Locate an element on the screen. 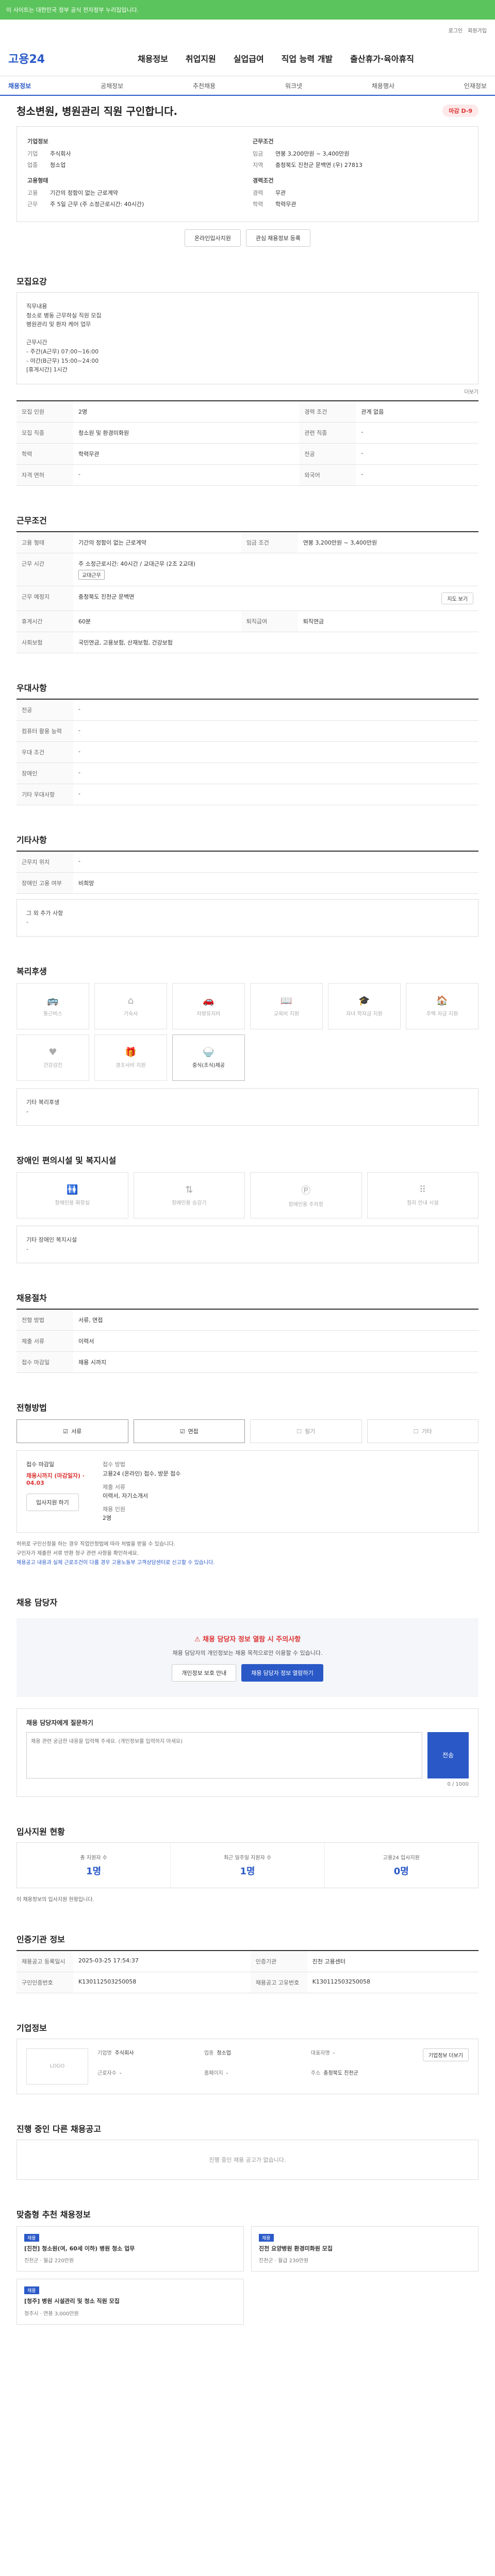 The width and height of the screenshot is (495, 2576). subnav-item-5: 인재정보 is located at coordinates (476, 85).